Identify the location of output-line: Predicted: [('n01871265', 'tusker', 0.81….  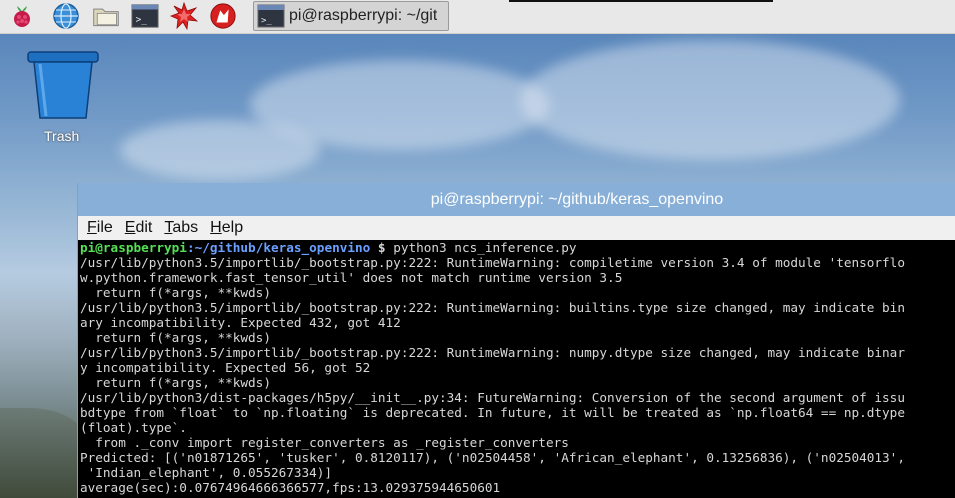
(492, 457).